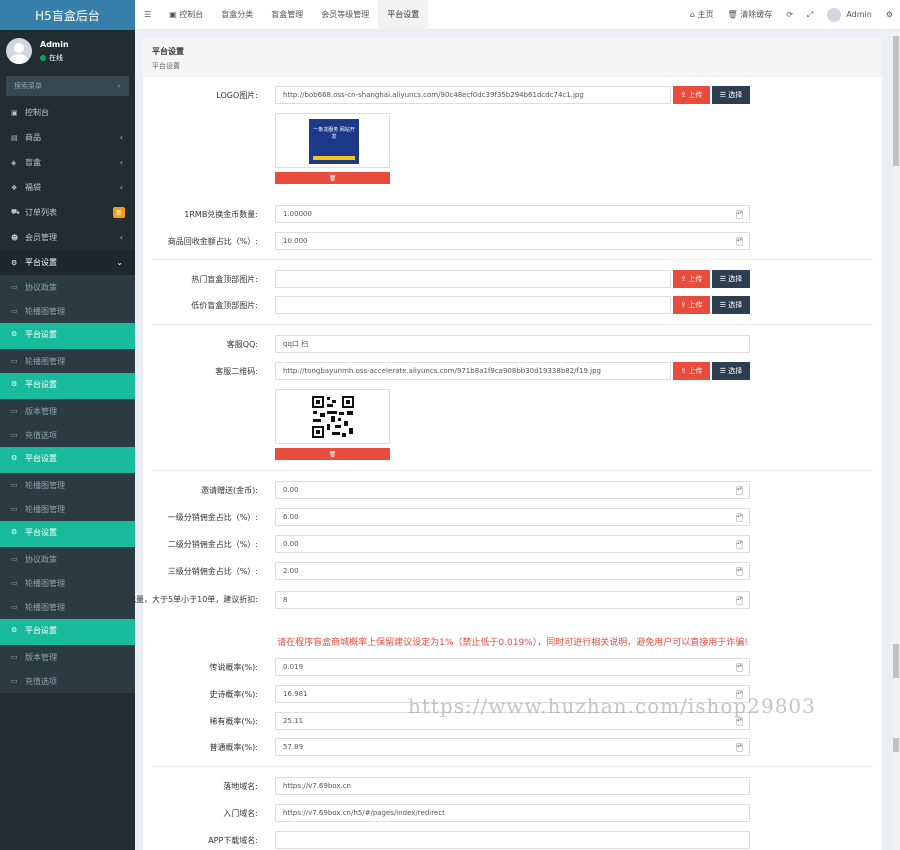 This screenshot has height=850, width=900. What do you see at coordinates (67, 458) in the screenshot?
I see `submenu-item-7: ⚙ 平台设置` at bounding box center [67, 458].